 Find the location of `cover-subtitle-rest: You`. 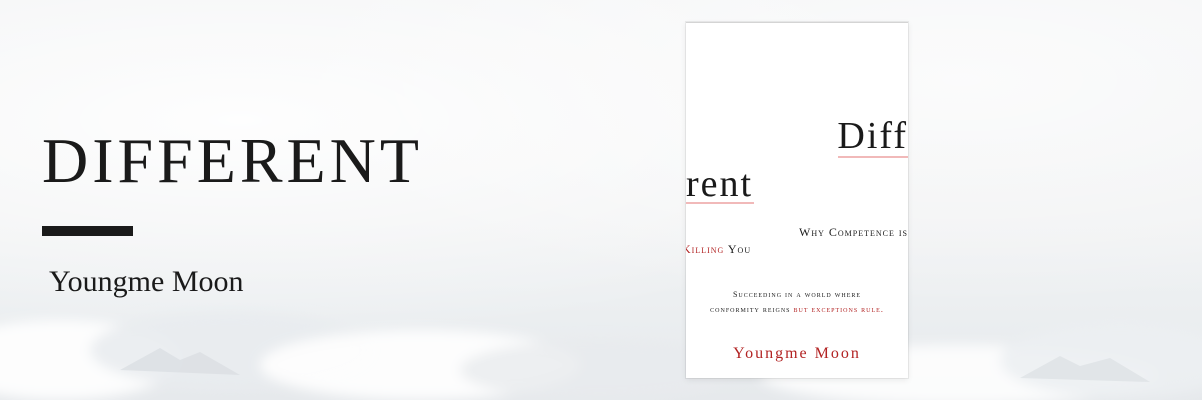

cover-subtitle-rest: You is located at coordinates (738, 249).